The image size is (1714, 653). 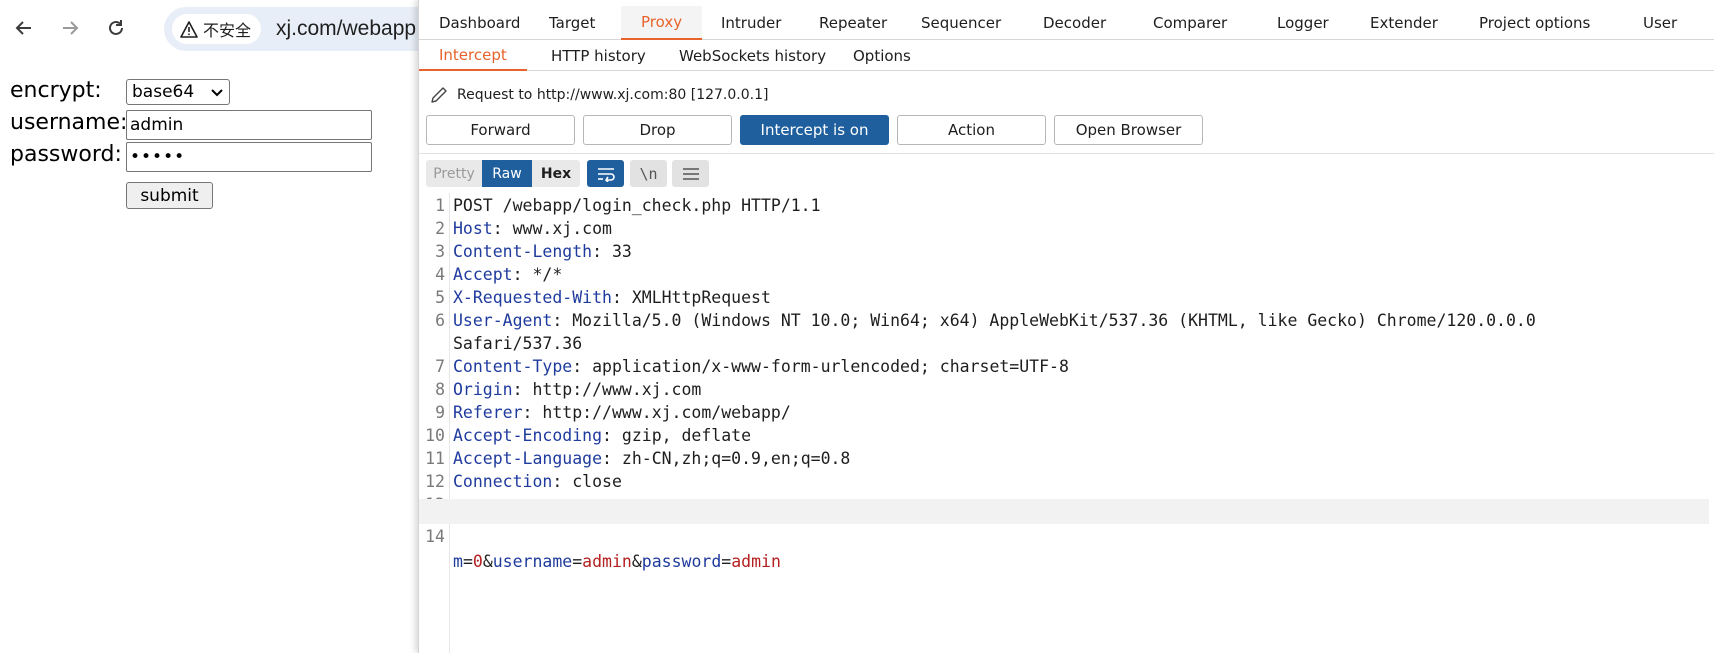 What do you see at coordinates (882, 55) in the screenshot?
I see `tab-options: Options` at bounding box center [882, 55].